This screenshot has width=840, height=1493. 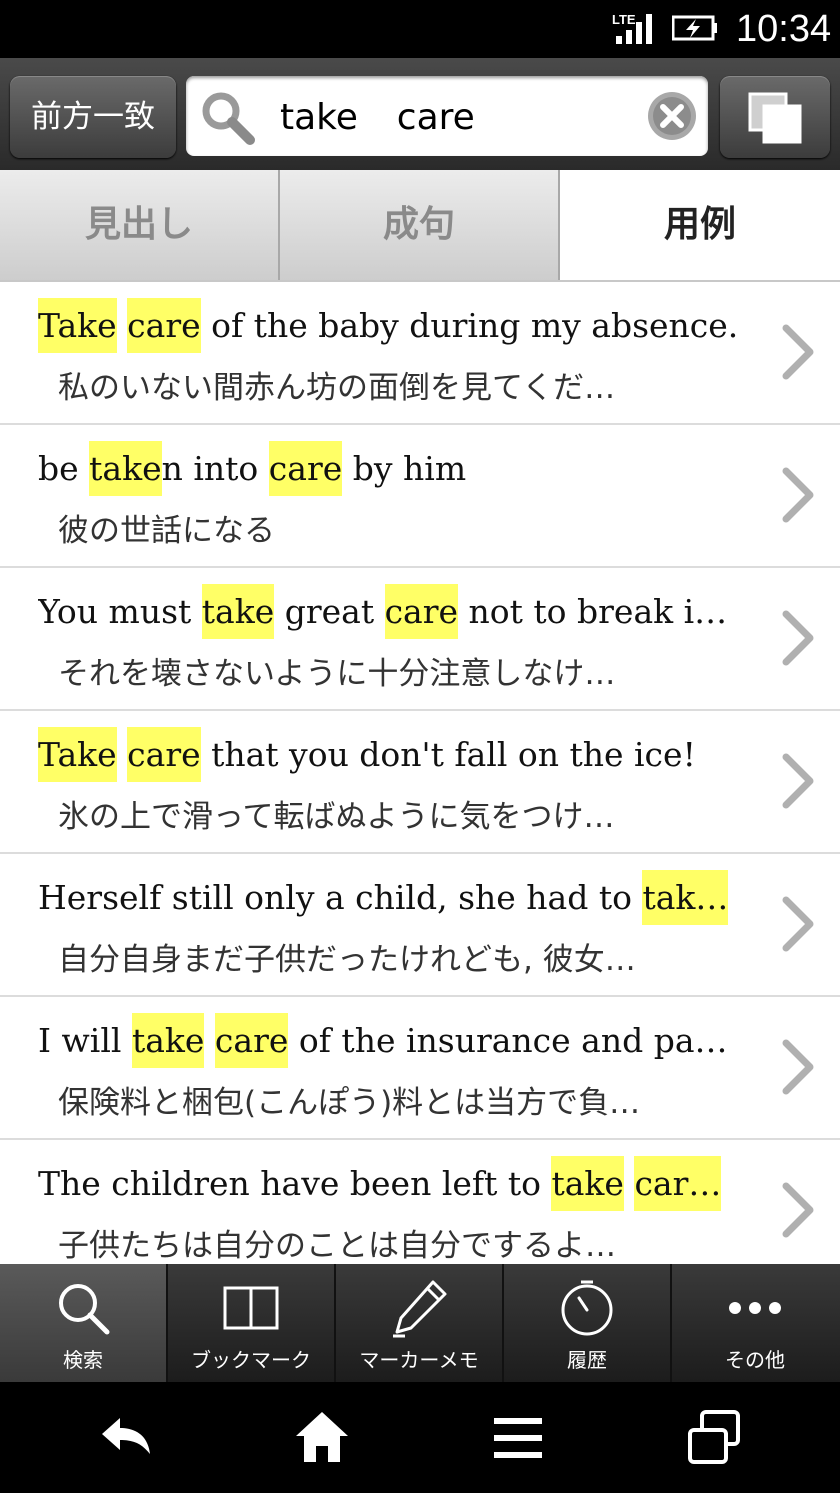 What do you see at coordinates (215, 468) in the screenshot?
I see `sentence-fragment: n into` at bounding box center [215, 468].